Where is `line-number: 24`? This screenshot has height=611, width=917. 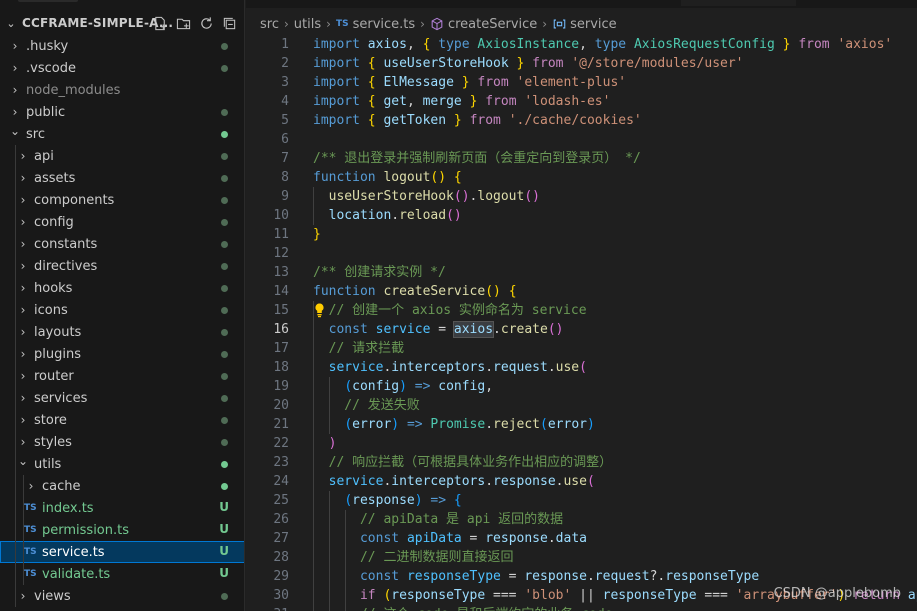
line-number: 24 is located at coordinates (281, 481).